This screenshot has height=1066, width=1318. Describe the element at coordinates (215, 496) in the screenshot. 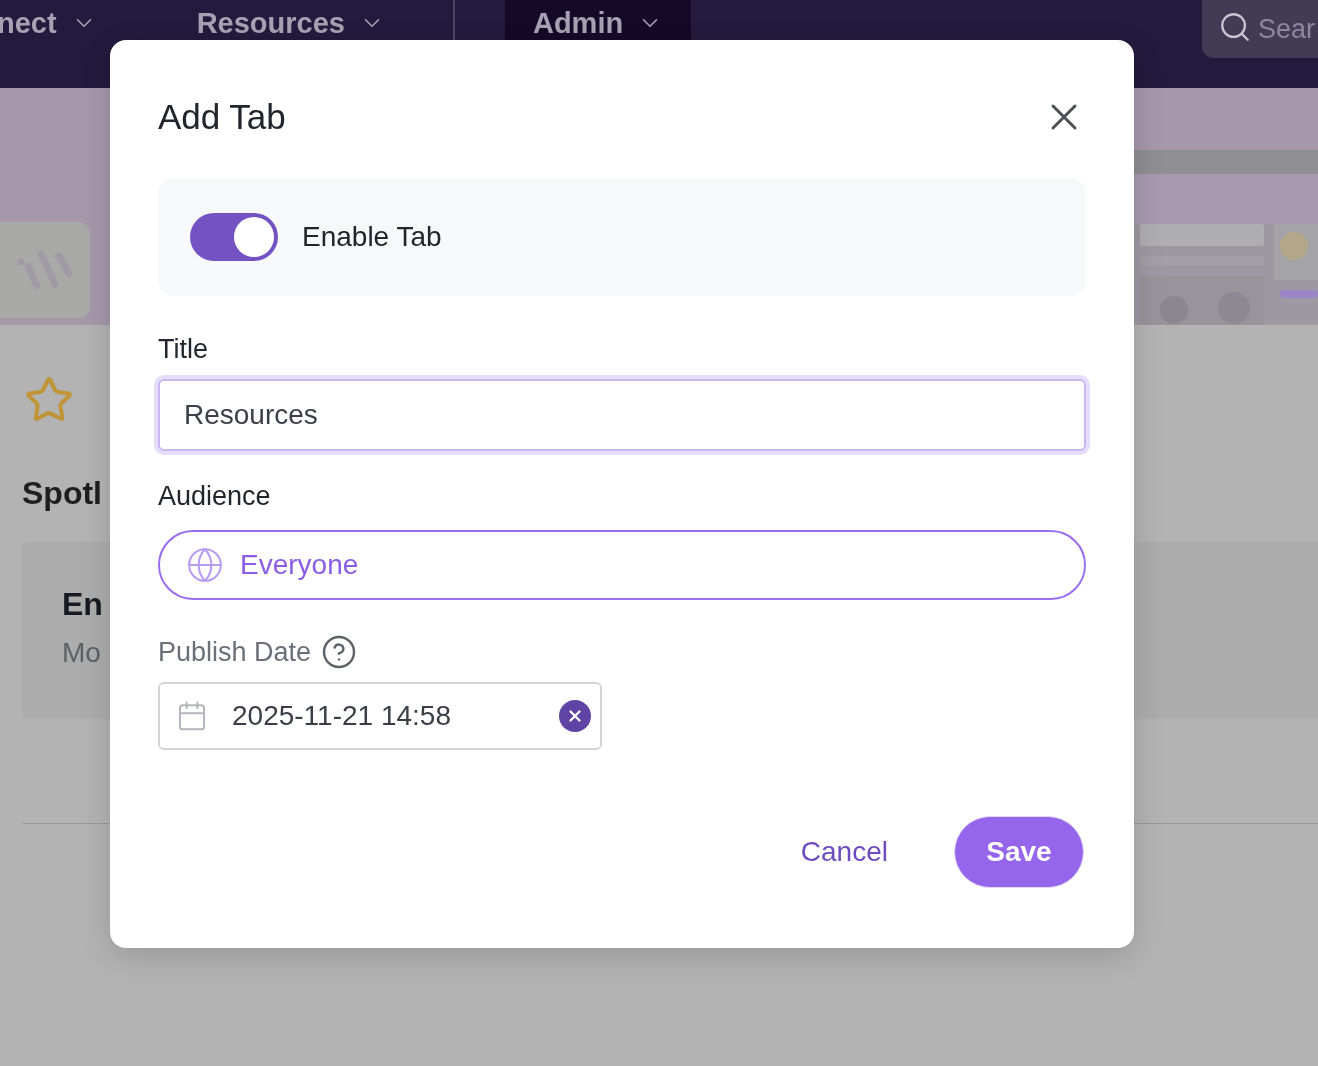

I see `field-label: Audience` at that location.